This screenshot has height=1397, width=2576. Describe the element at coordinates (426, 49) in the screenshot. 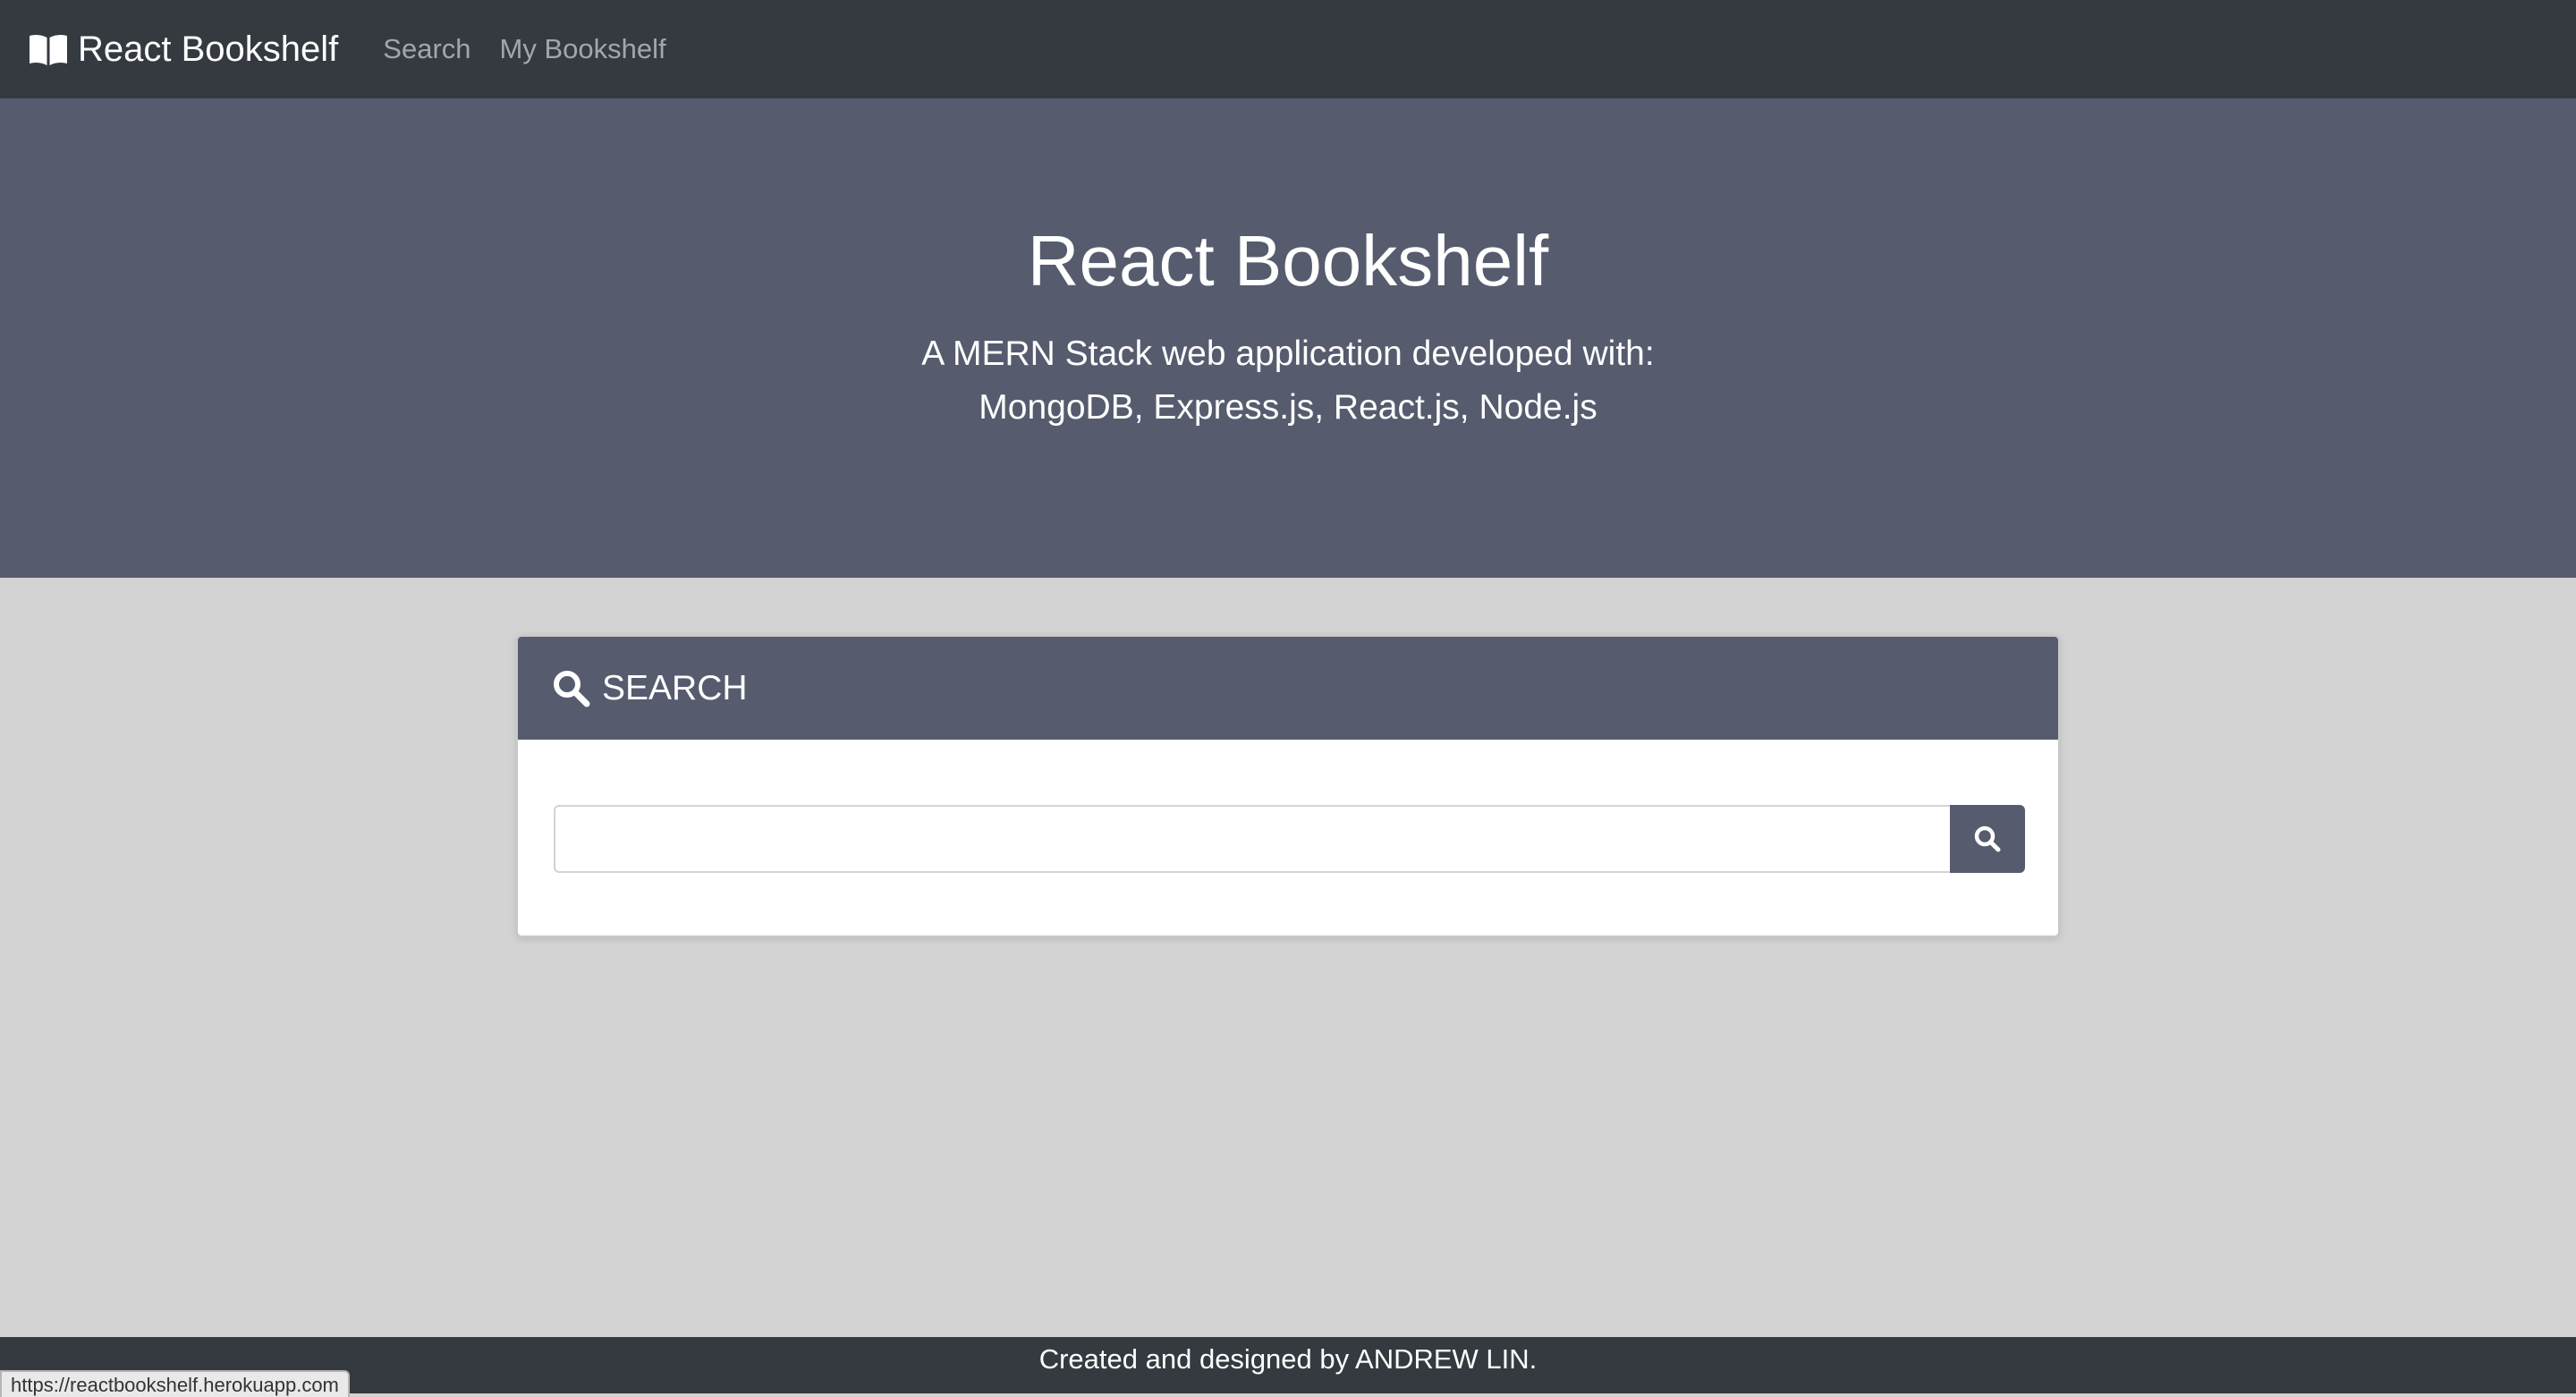

I see `nav-link-search: Search` at that location.